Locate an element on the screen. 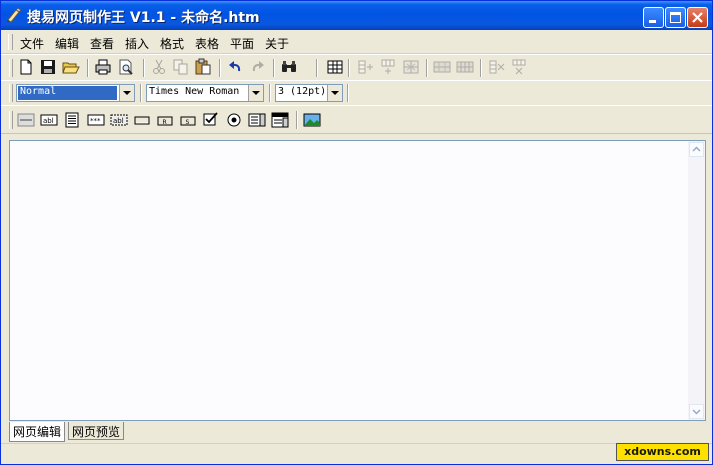  listbox-icon is located at coordinates (257, 120).